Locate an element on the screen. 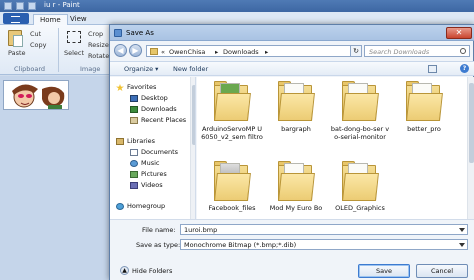 Image resolution: width=474 pixels, height=280 pixels. image-group-label: Image is located at coordinates (90, 69).